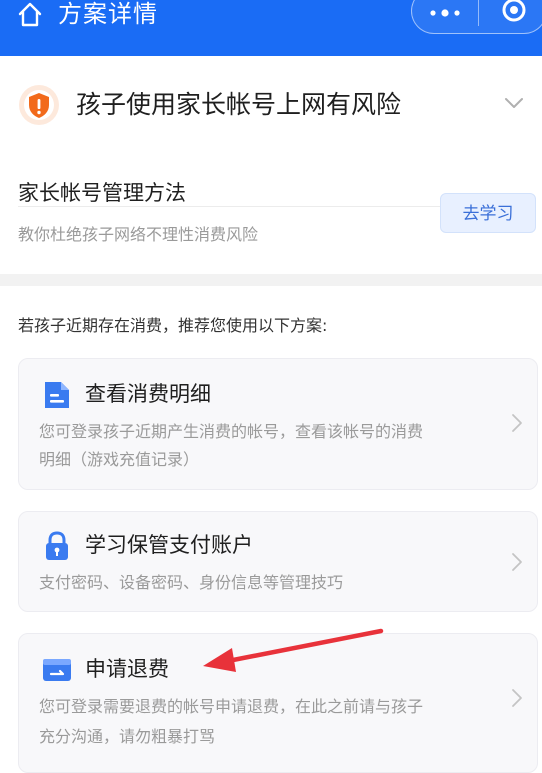 The height and width of the screenshot is (773, 542). Describe the element at coordinates (191, 582) in the screenshot. I see `option-desc: 支付密码、设备密码、身份信息等管理技巧` at that location.